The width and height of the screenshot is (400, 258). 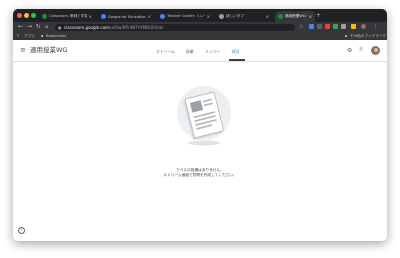 I want to click on star-icon: ☆, so click(x=301, y=27).